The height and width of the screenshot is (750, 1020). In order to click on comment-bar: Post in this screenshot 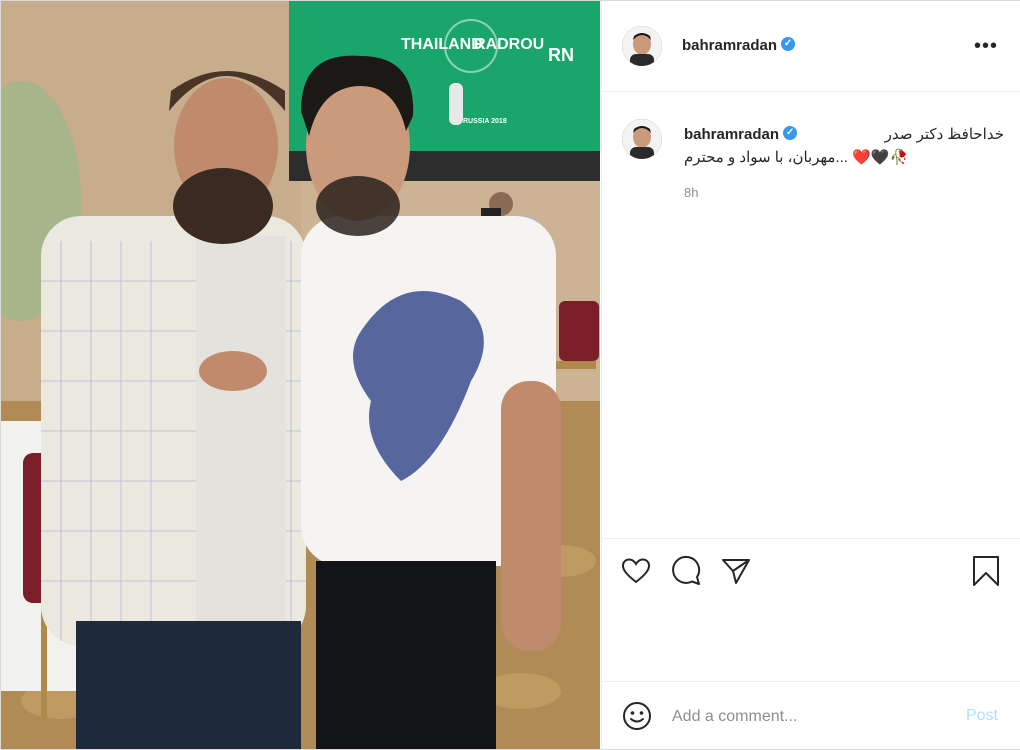, I will do `click(811, 715)`.